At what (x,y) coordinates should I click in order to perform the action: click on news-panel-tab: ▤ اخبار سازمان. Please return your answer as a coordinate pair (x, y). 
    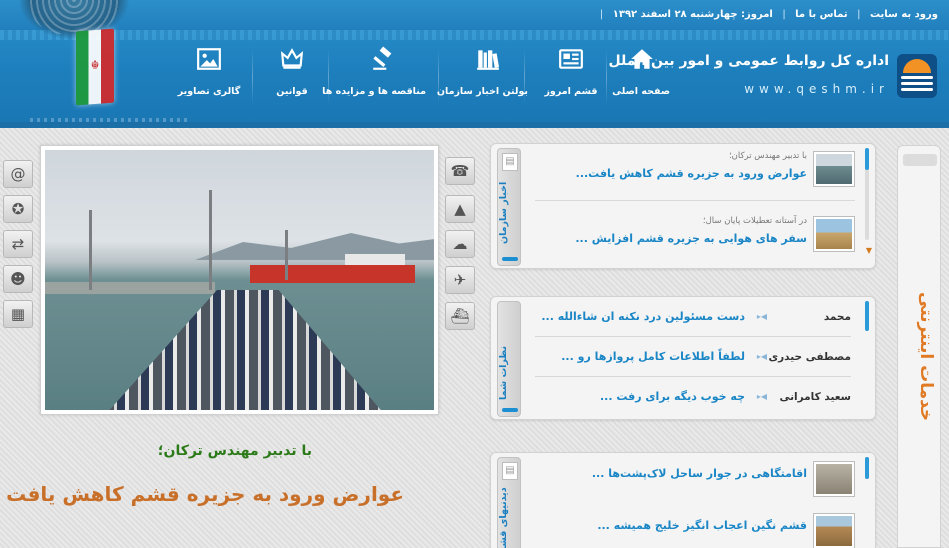
    Looking at the image, I should click on (509, 207).